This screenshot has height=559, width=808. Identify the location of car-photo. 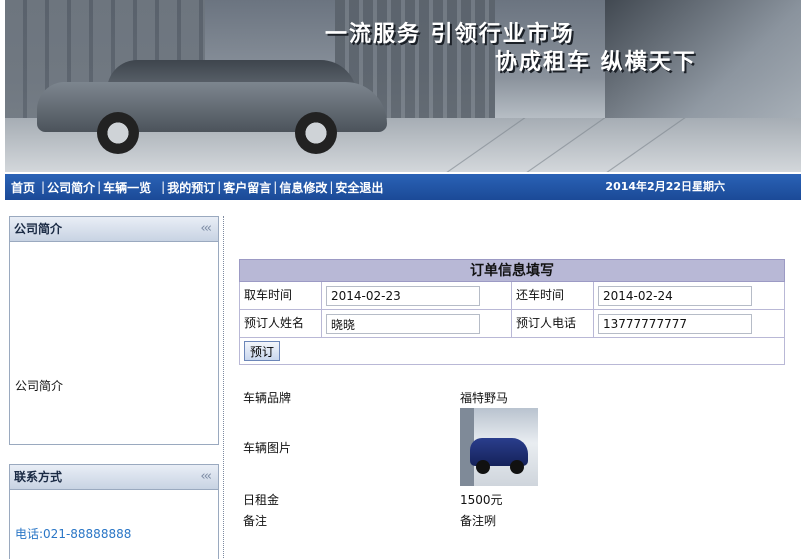
(499, 447).